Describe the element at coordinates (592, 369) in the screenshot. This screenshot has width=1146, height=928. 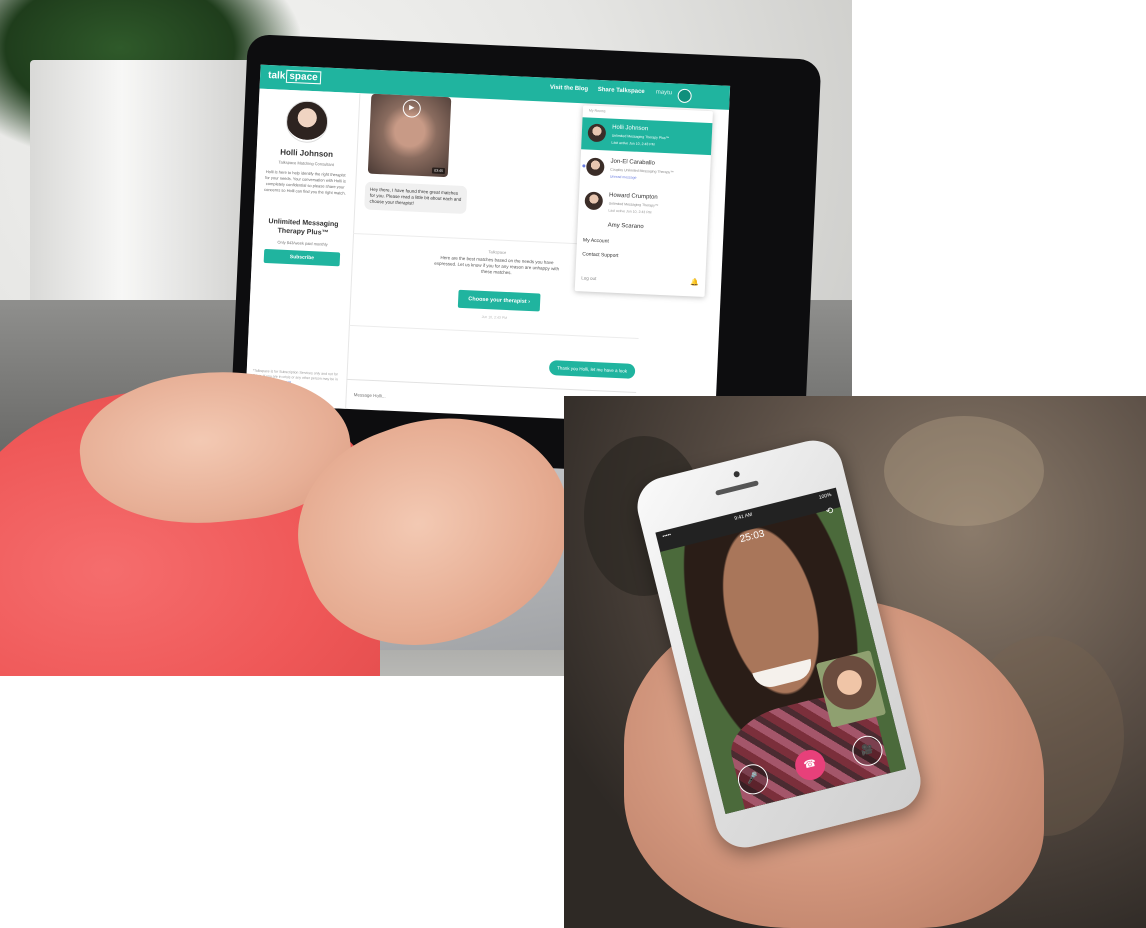
I see `outgoing-message: Thank you Holli, let me have a look` at that location.